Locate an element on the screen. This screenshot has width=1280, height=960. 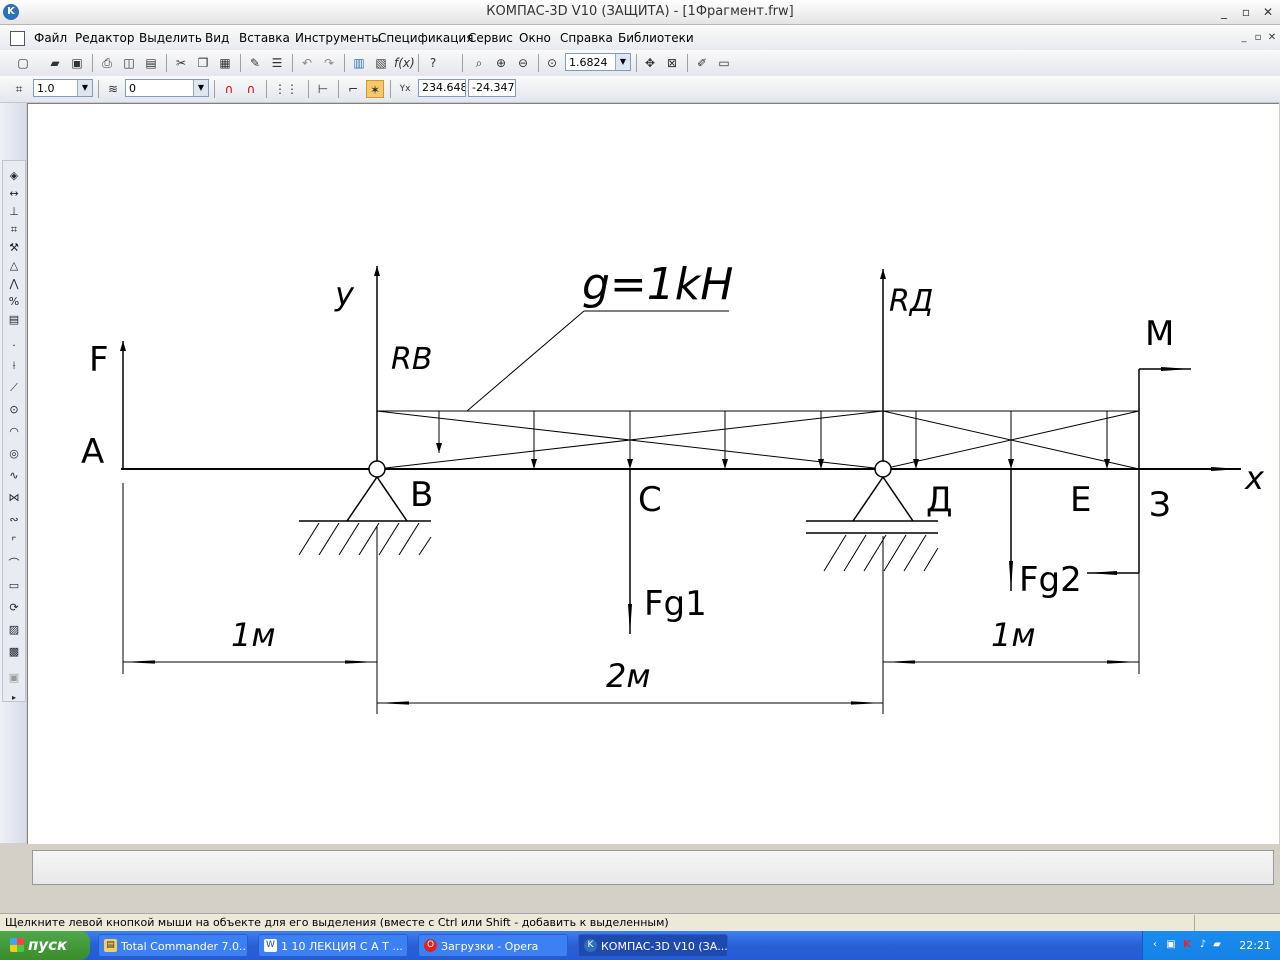
menu-view: Вид is located at coordinates (217, 38).